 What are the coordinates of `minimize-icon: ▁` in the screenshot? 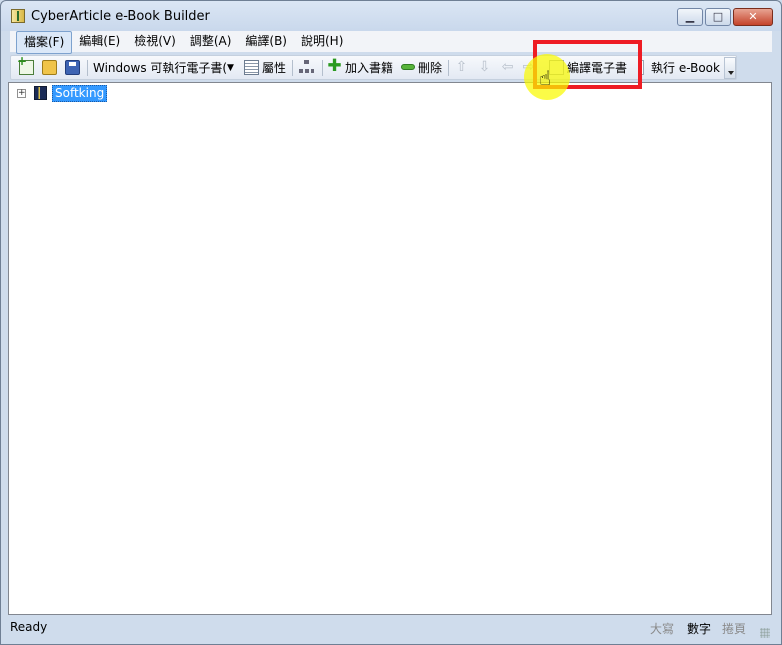 It's located at (690, 16).